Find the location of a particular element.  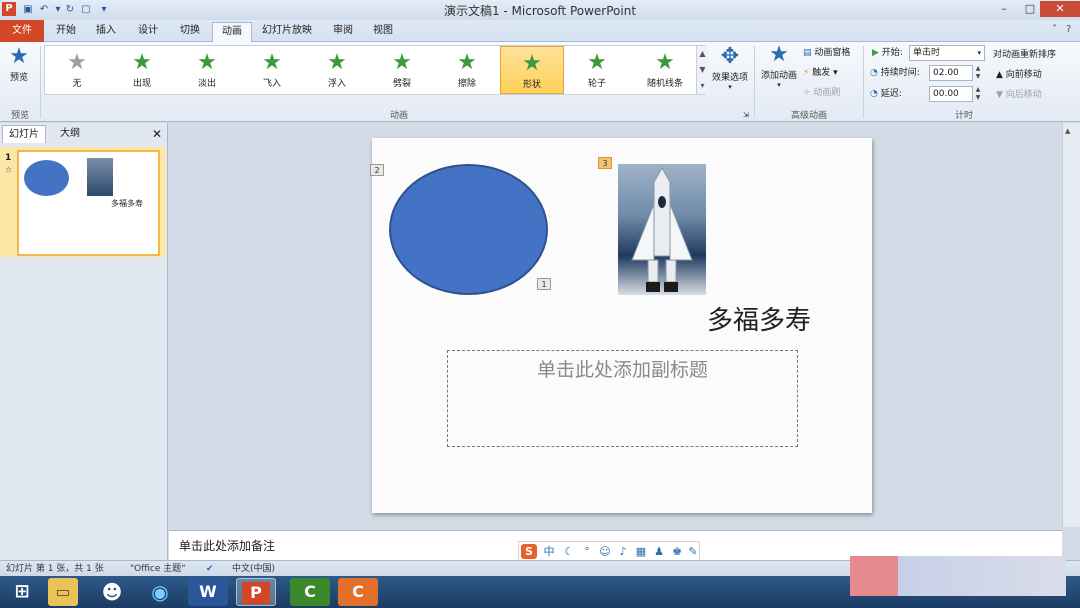

animation-split: ★ 劈裂 is located at coordinates (402, 70).